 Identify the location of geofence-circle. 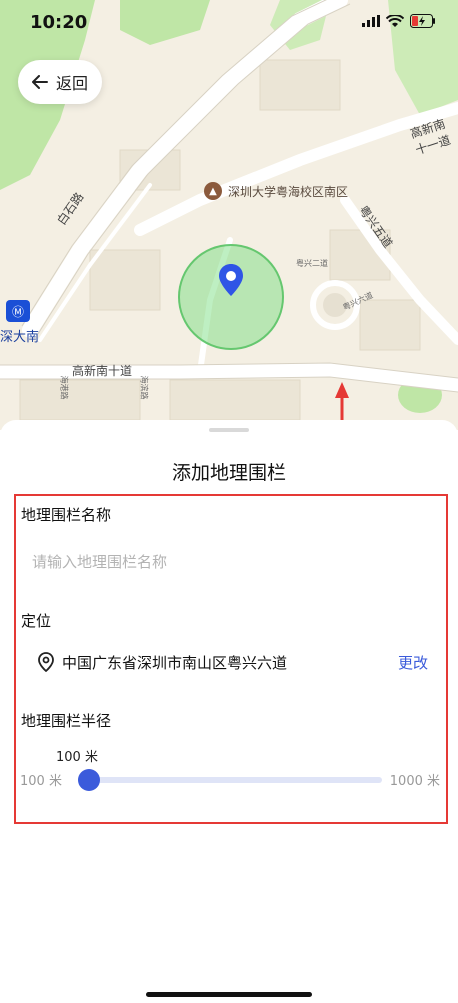
(231, 297).